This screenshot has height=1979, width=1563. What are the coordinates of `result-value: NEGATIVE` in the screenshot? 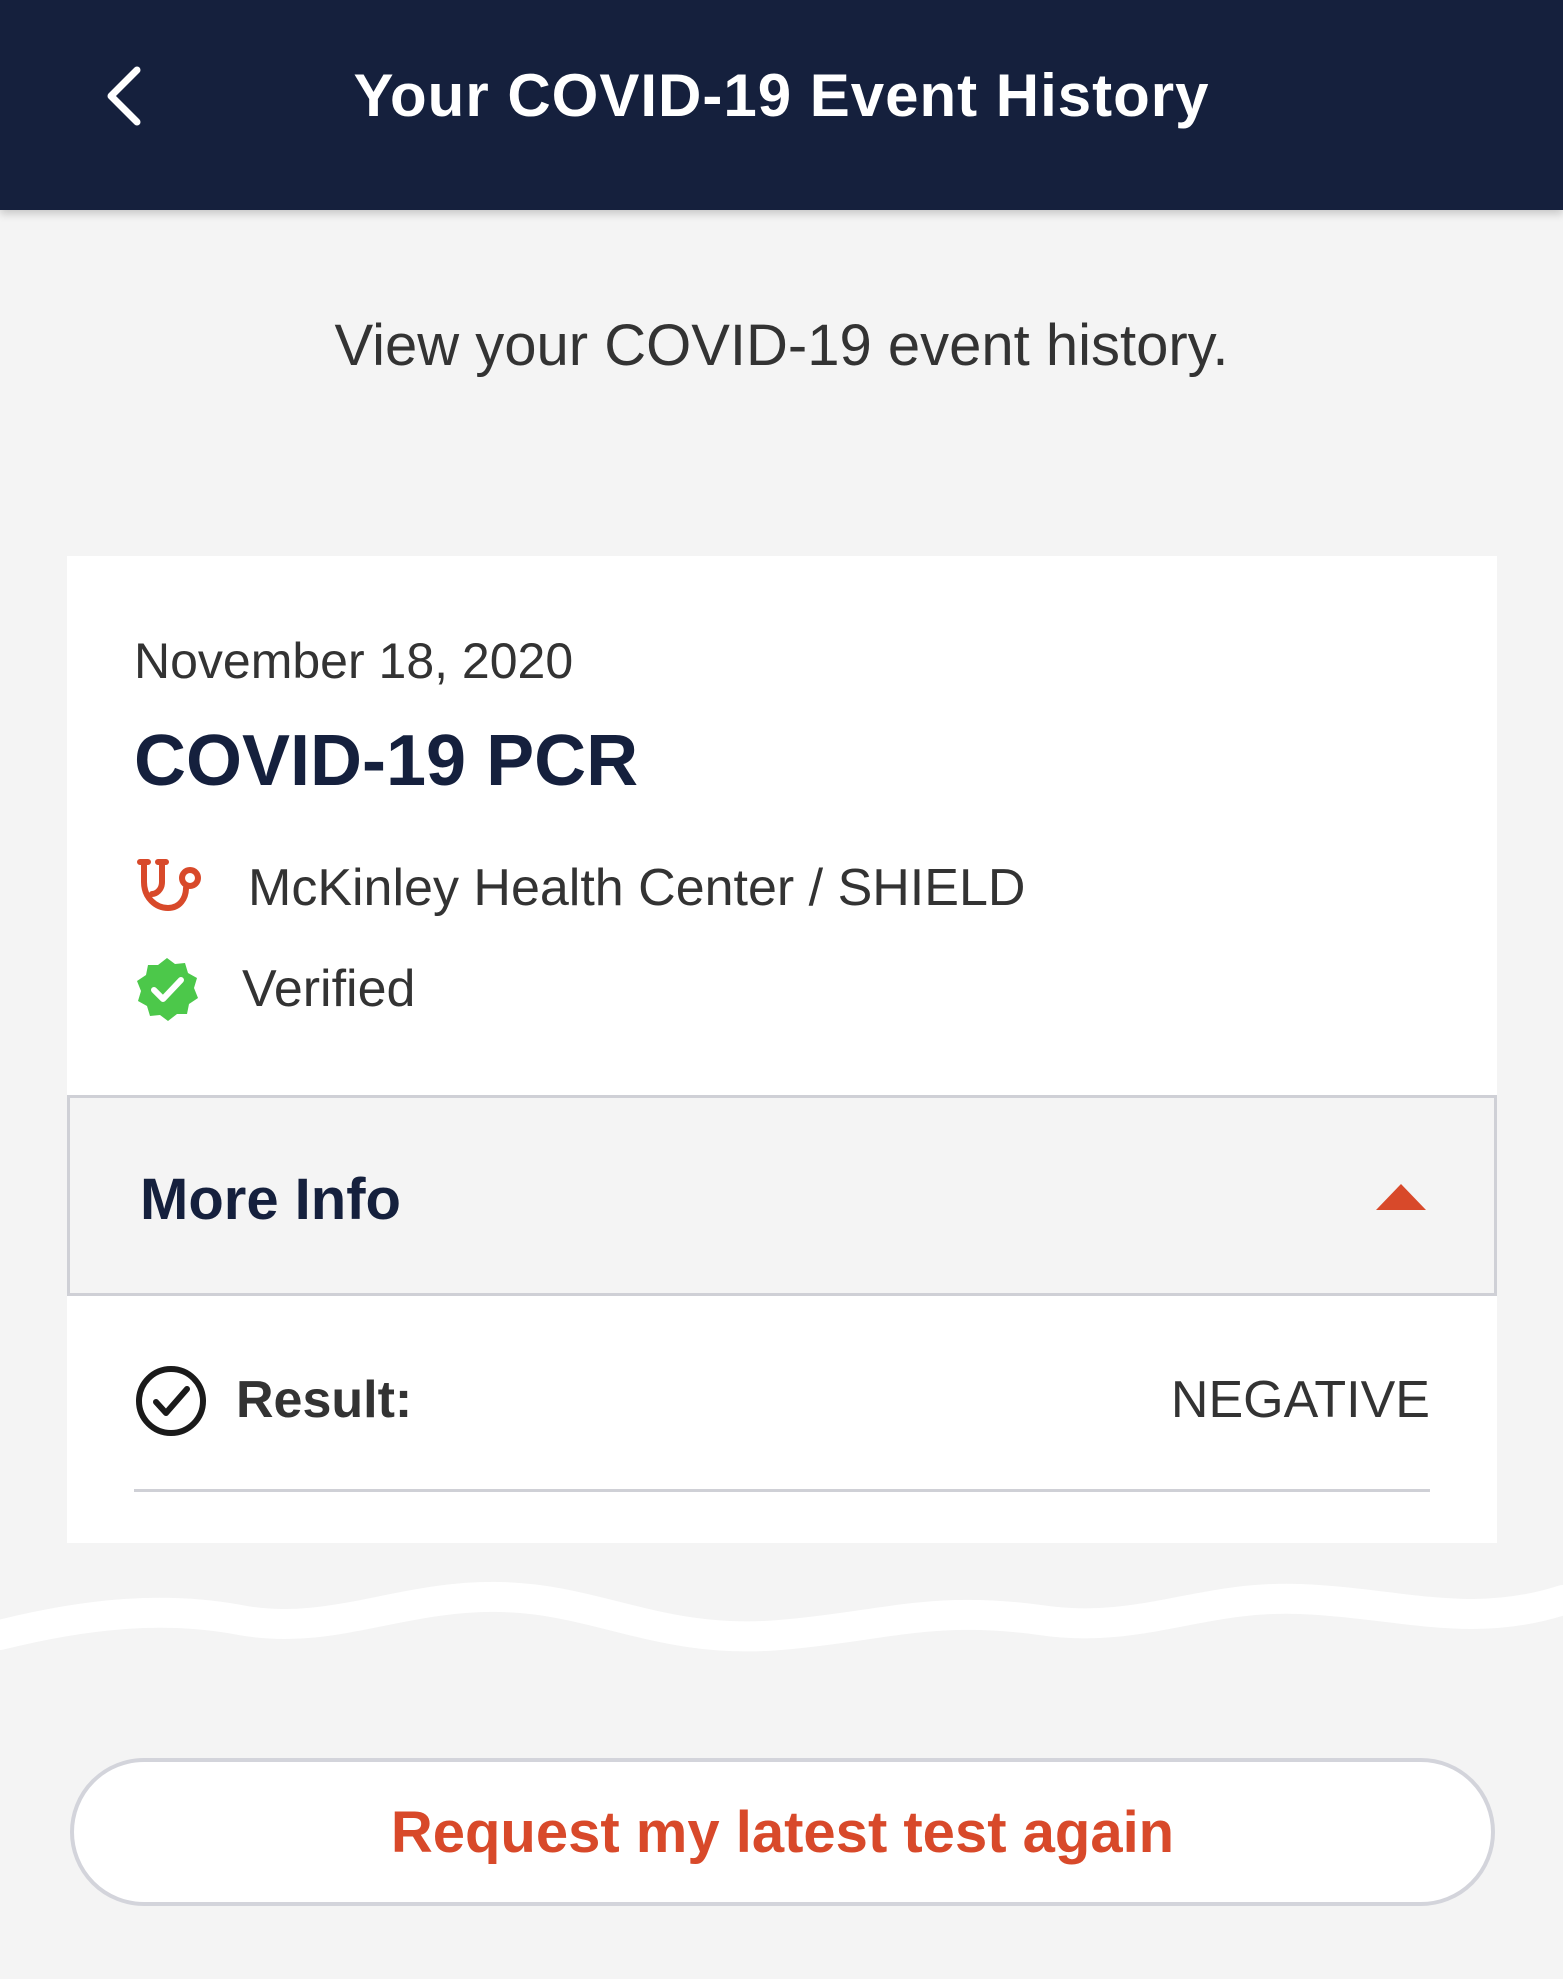 It's located at (1300, 1400).